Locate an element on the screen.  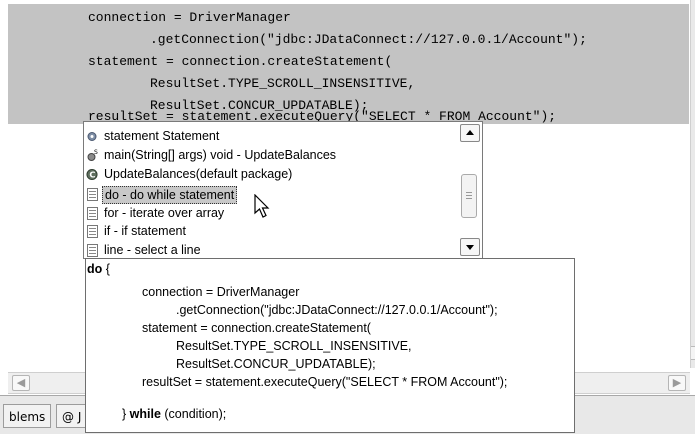
scroll-down-arrow-icon is located at coordinates (693, 353).